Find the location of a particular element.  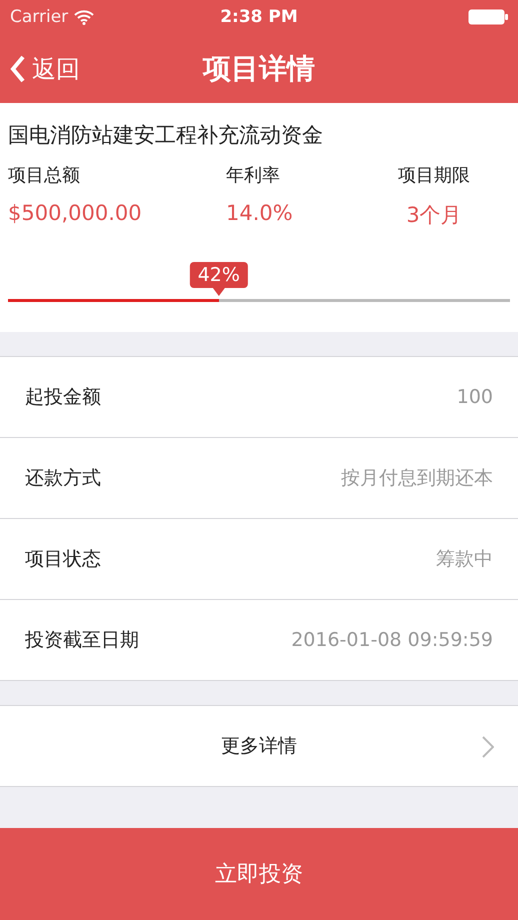

detail-value: 筹款中 is located at coordinates (464, 559).